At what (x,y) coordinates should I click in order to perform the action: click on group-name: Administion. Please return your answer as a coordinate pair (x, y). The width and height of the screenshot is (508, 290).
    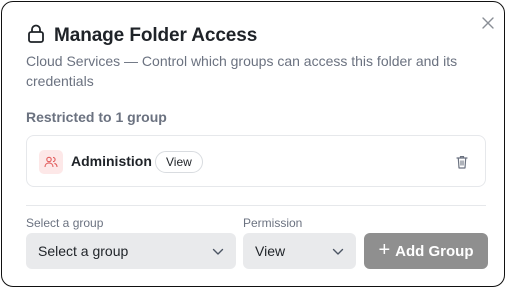
    Looking at the image, I should click on (111, 161).